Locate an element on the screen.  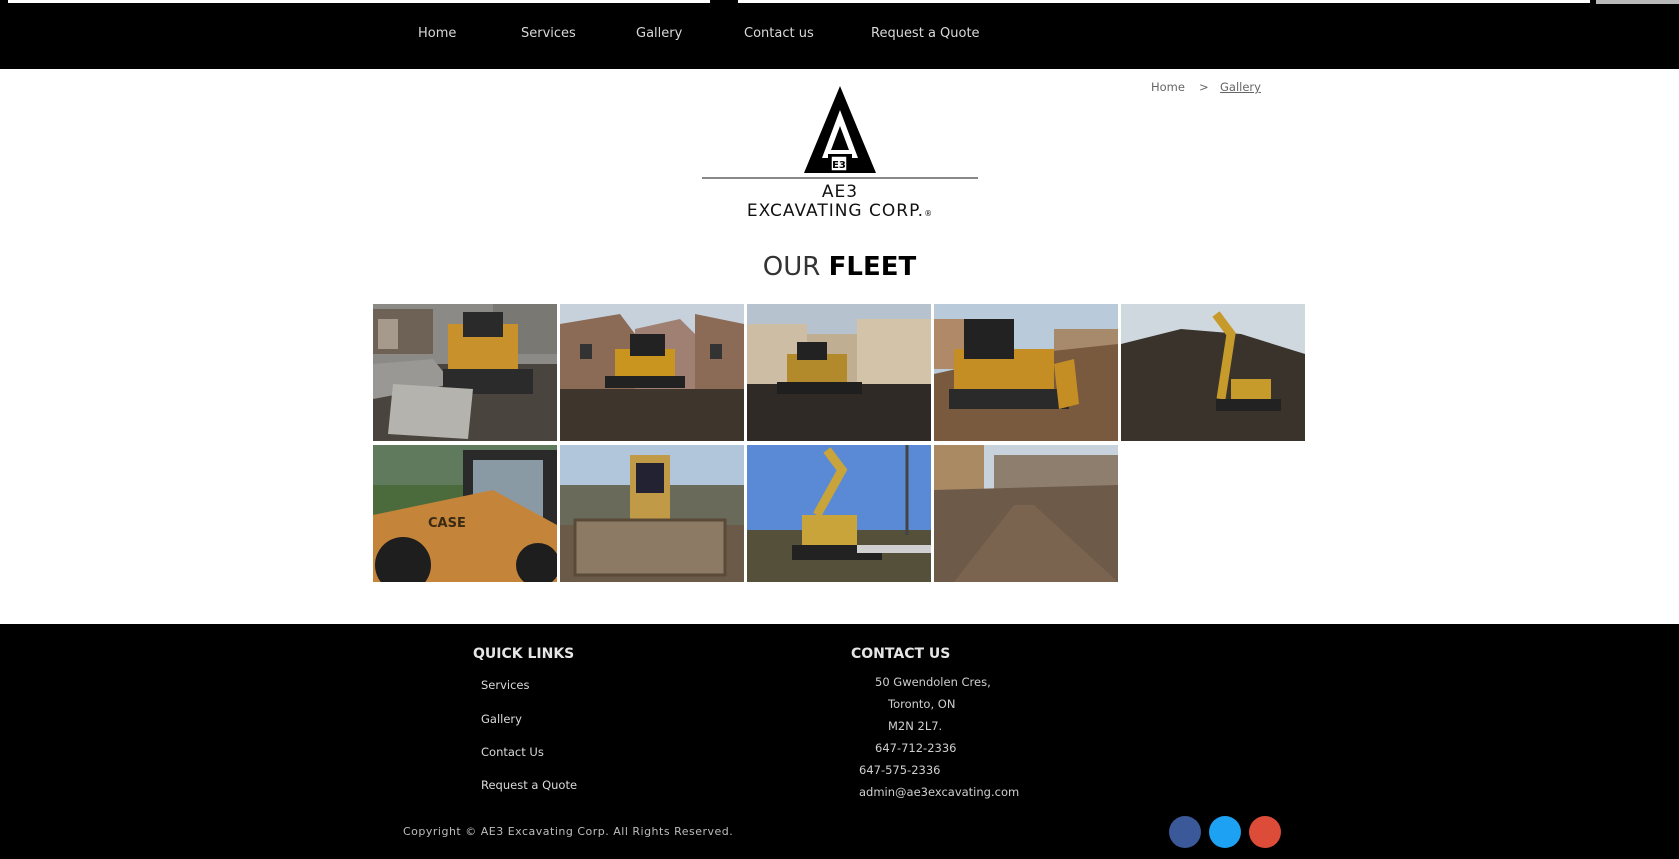
address-line-3: M2N 2L7. is located at coordinates (915, 726).